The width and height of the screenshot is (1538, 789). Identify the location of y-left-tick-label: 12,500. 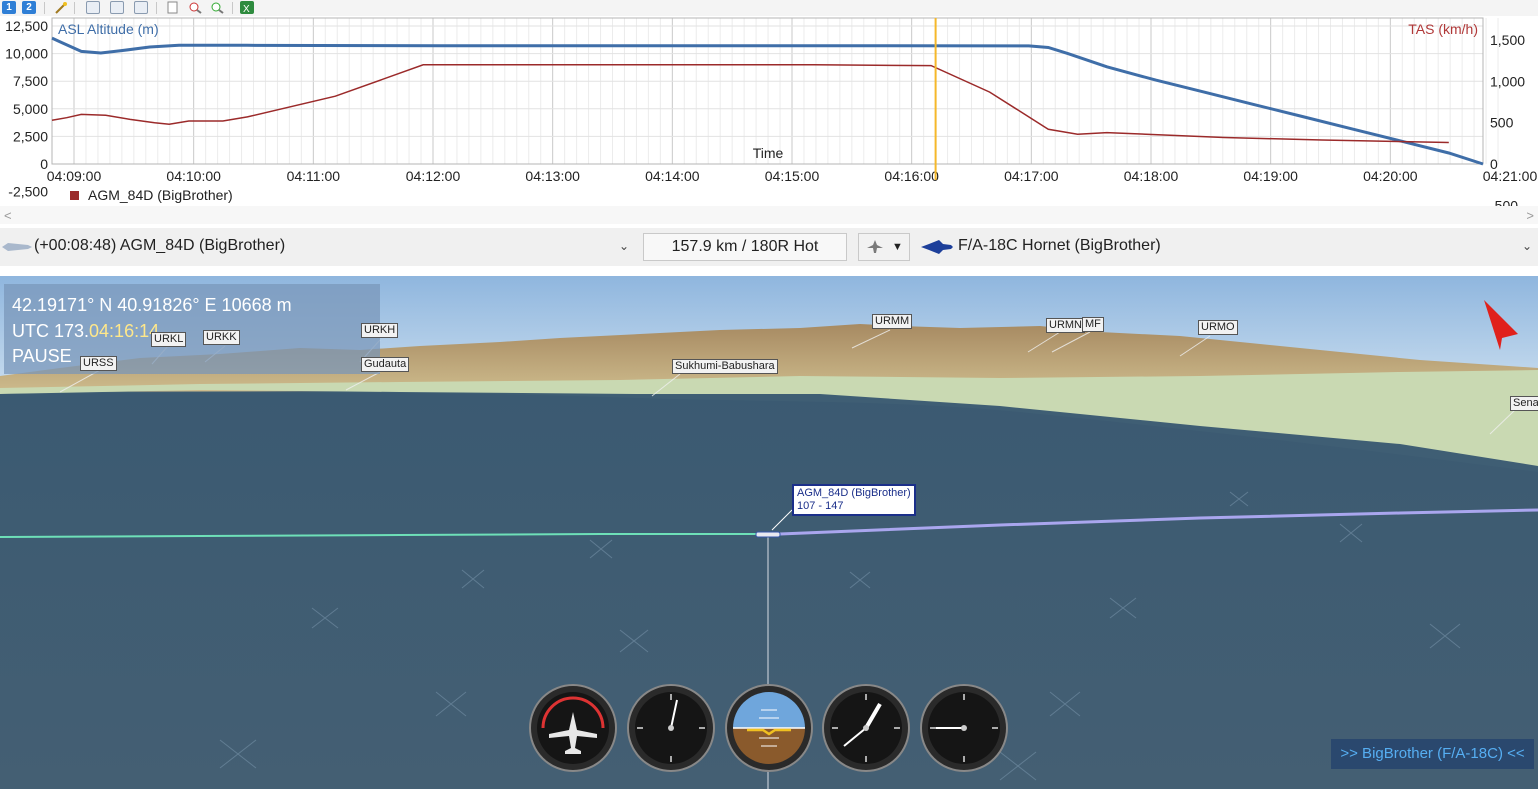
(26, 26).